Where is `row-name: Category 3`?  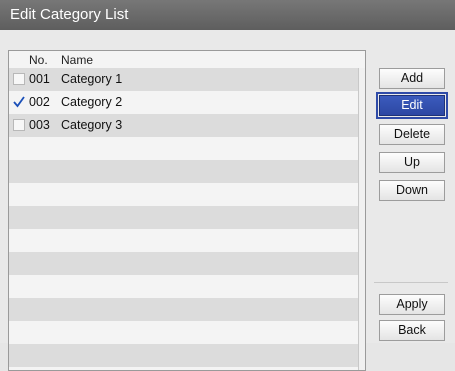
row-name: Category 3 is located at coordinates (92, 125).